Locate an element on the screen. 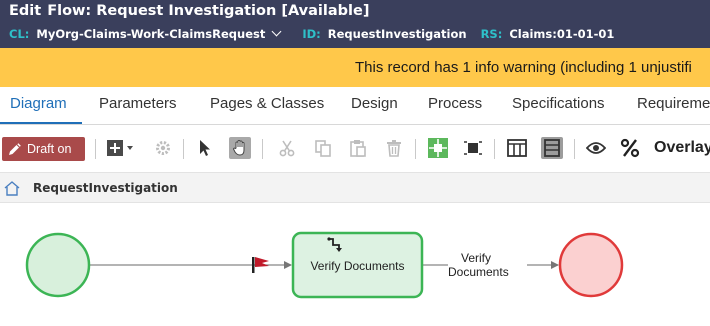  cut-icon is located at coordinates (287, 148).